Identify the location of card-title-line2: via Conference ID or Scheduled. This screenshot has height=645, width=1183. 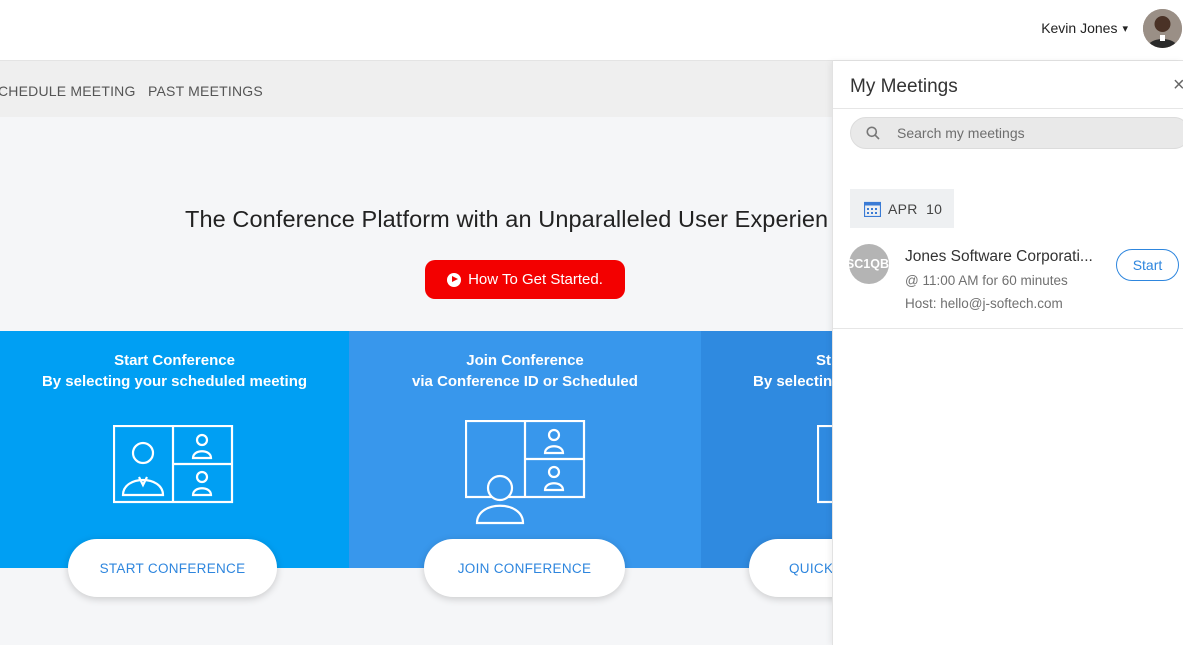
(525, 381).